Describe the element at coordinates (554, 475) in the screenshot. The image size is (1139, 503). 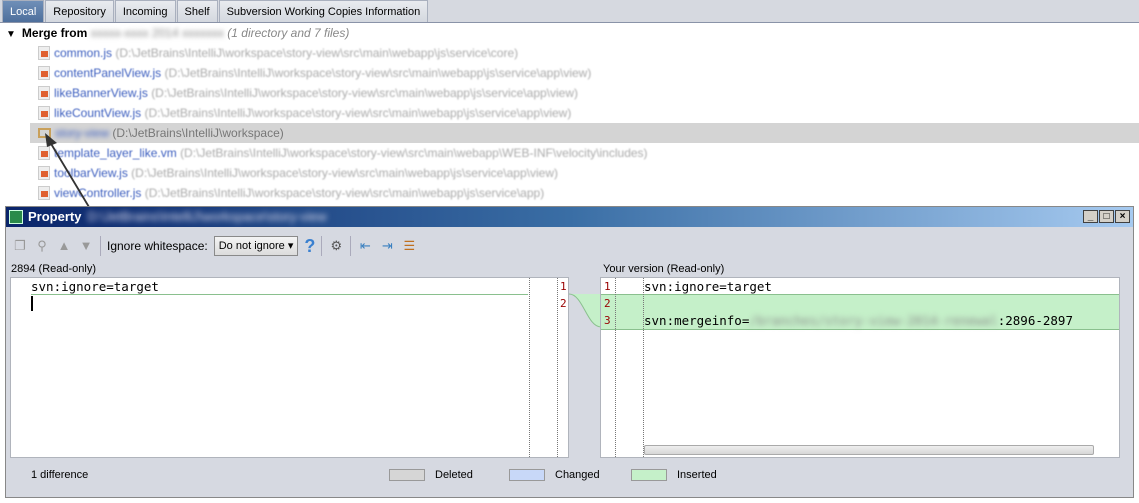
I see `legend-changed: Changed` at that location.